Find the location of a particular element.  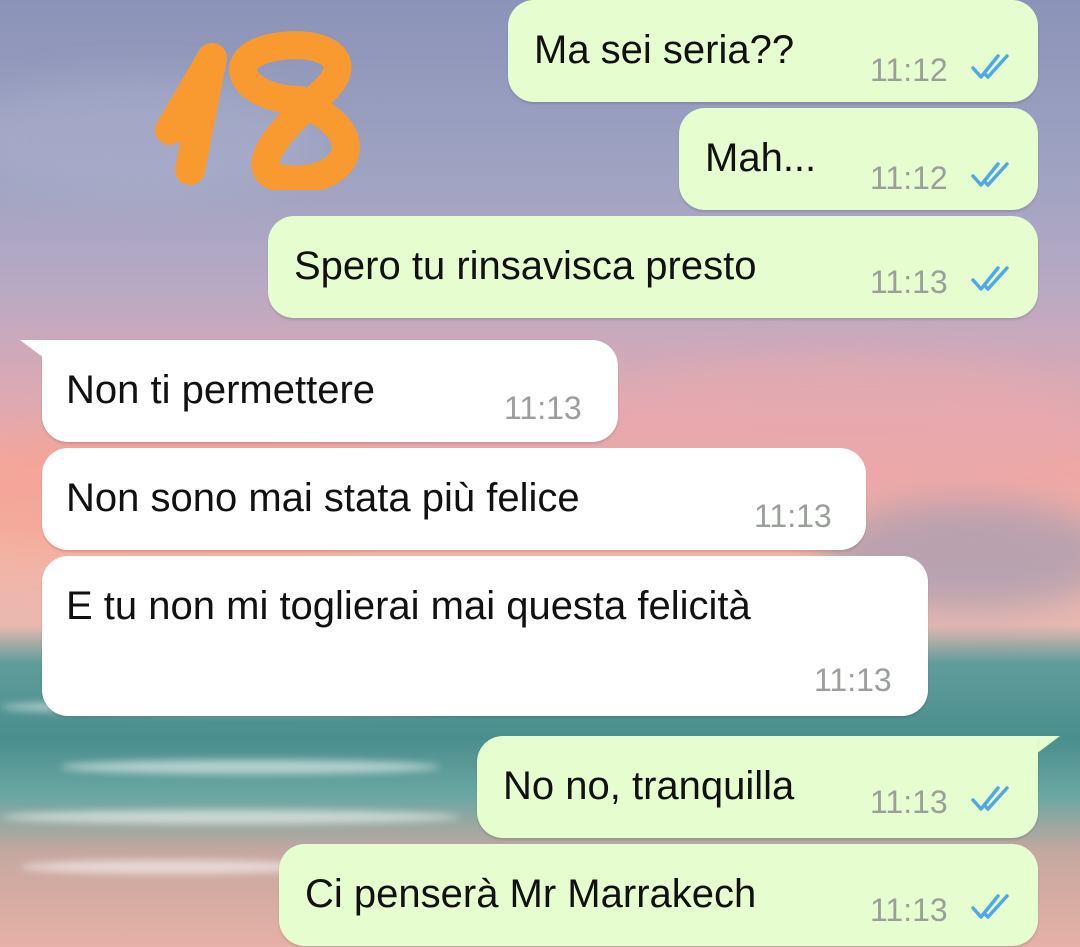

message-text: Non ti permettere is located at coordinates (221, 390).